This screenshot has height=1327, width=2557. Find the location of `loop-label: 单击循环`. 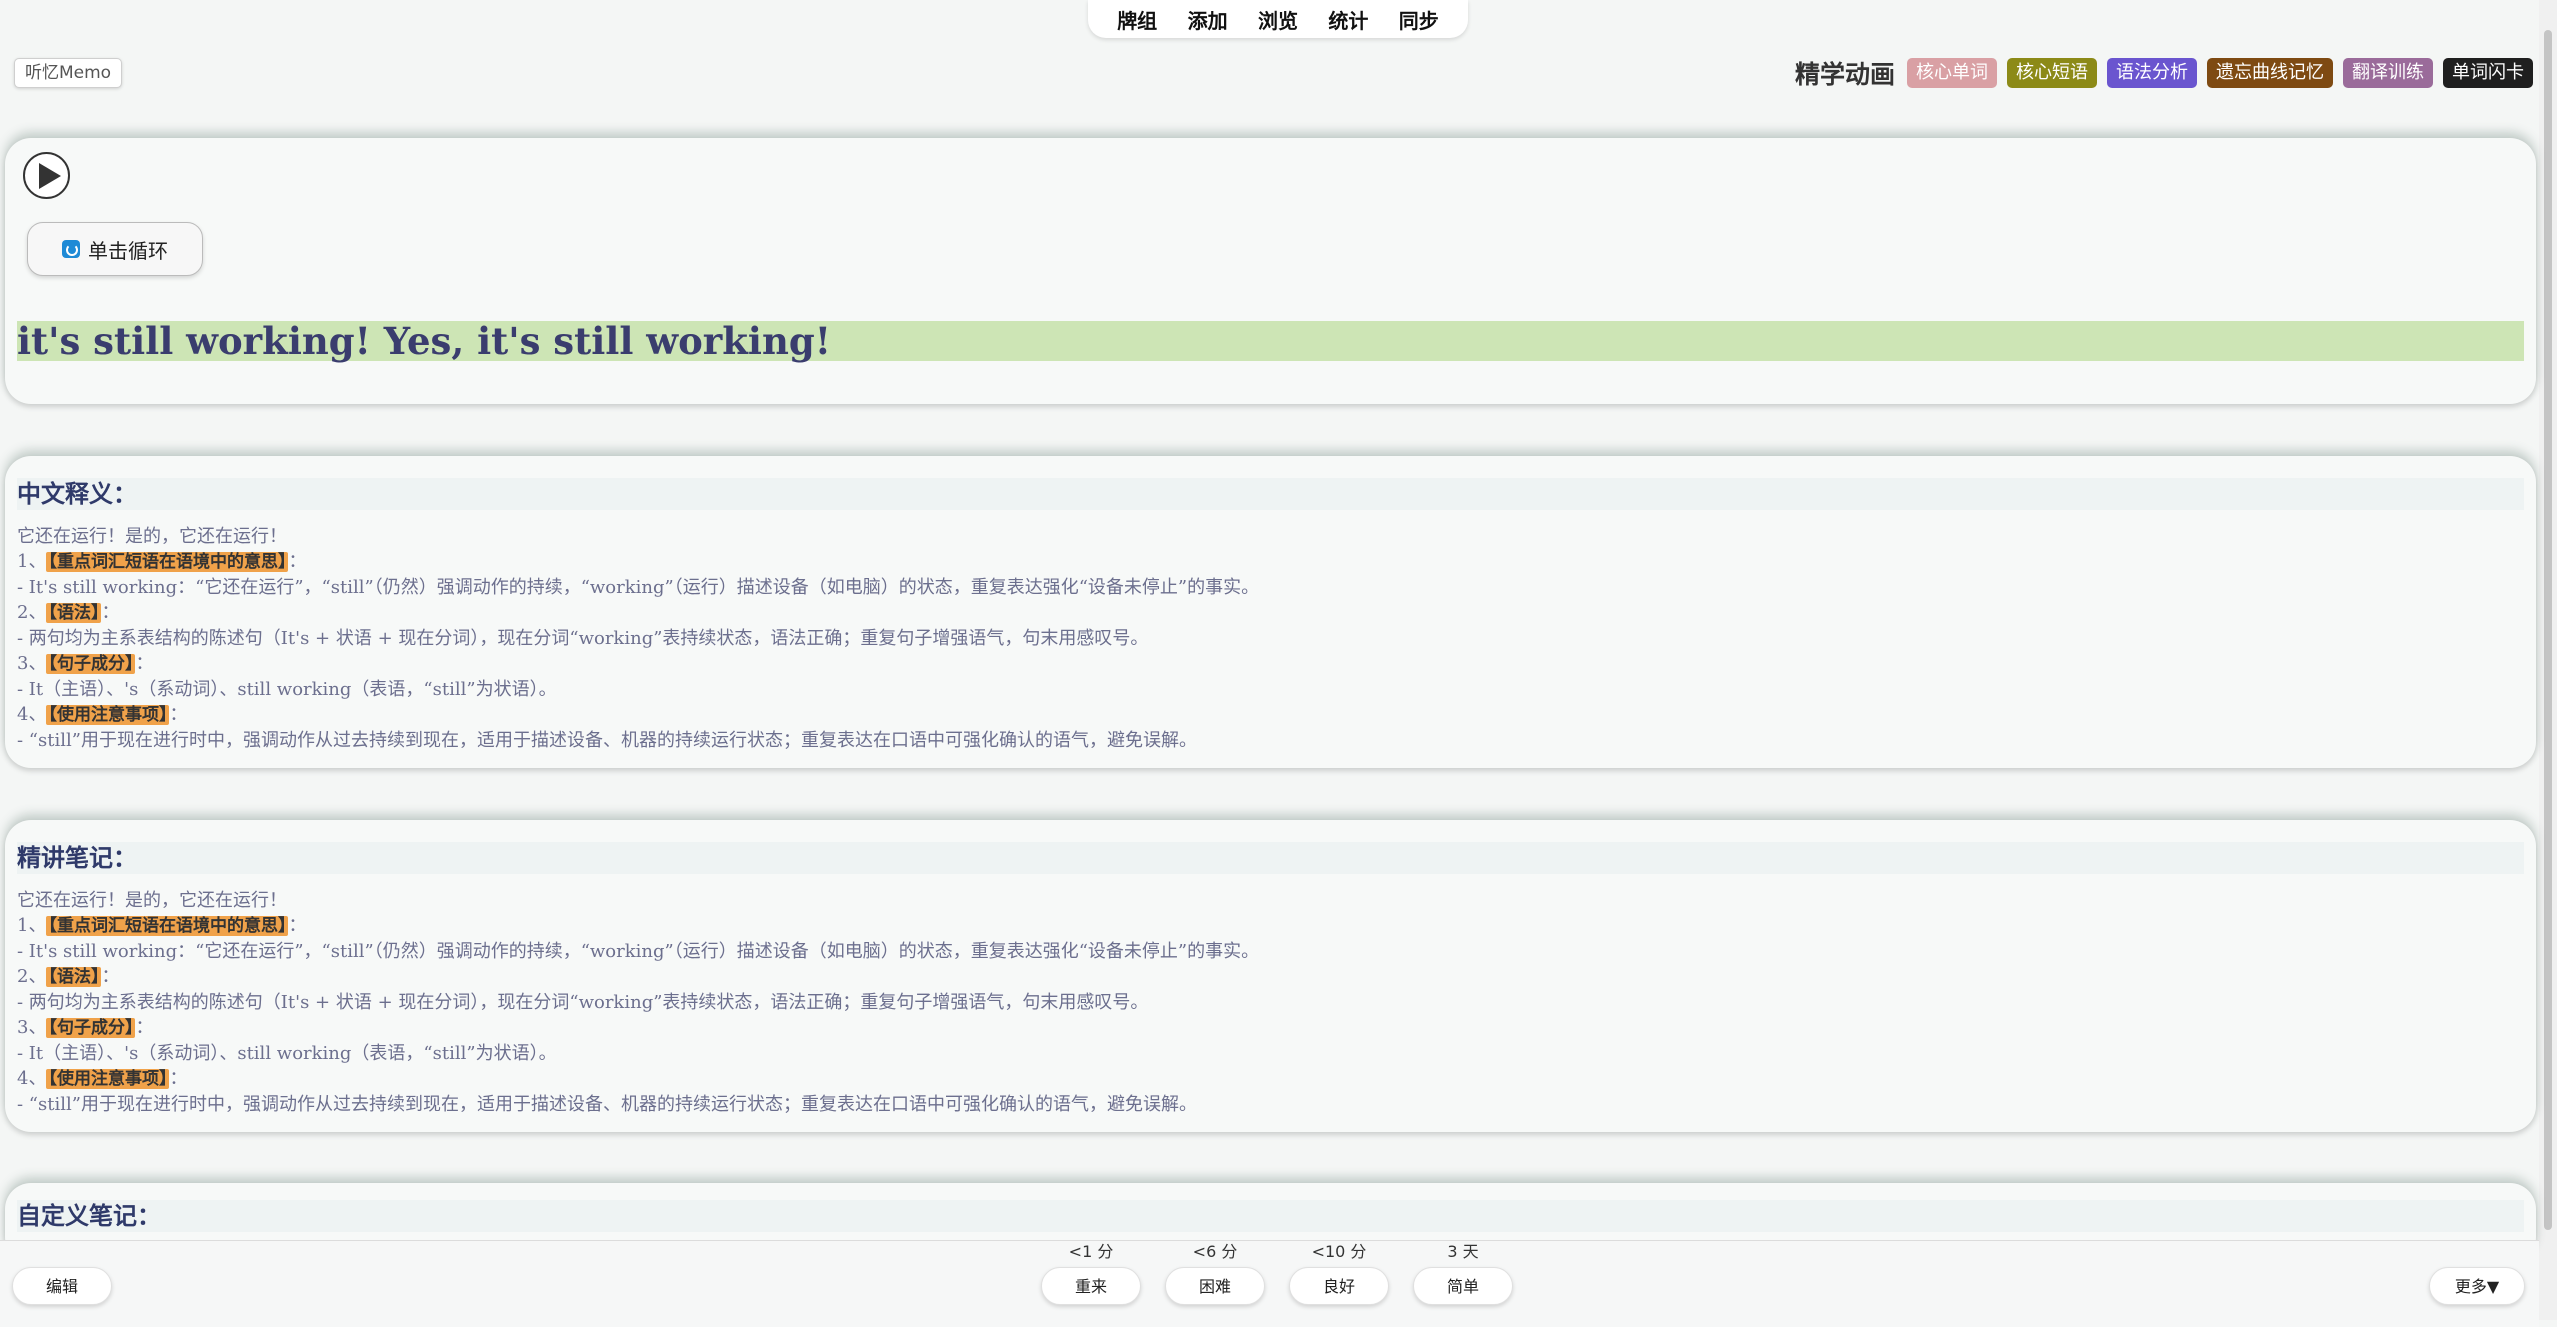

loop-label: 单击循环 is located at coordinates (128, 250).